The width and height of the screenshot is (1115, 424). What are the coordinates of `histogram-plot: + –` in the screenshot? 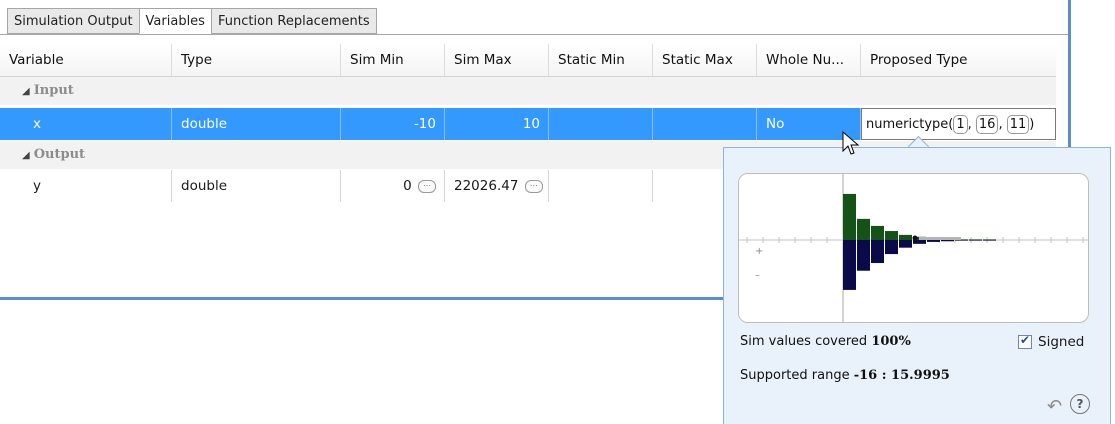 It's located at (913, 248).